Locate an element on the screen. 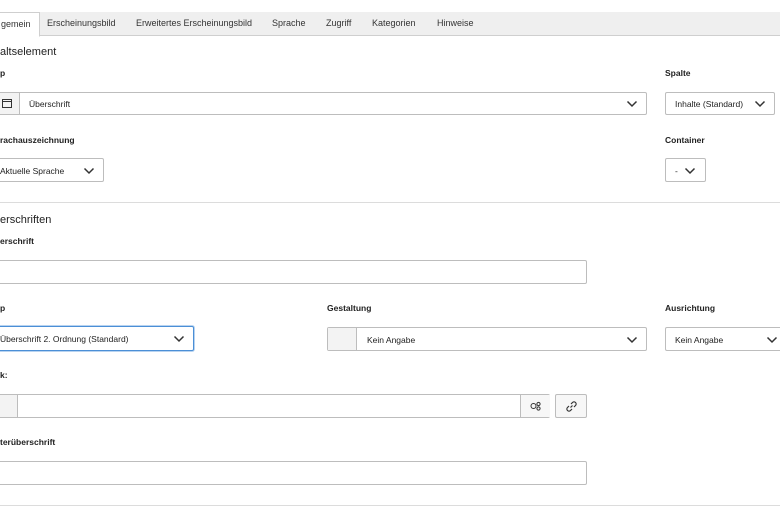 This screenshot has width=780, height=520. tab-label: Sprache is located at coordinates (289, 23).